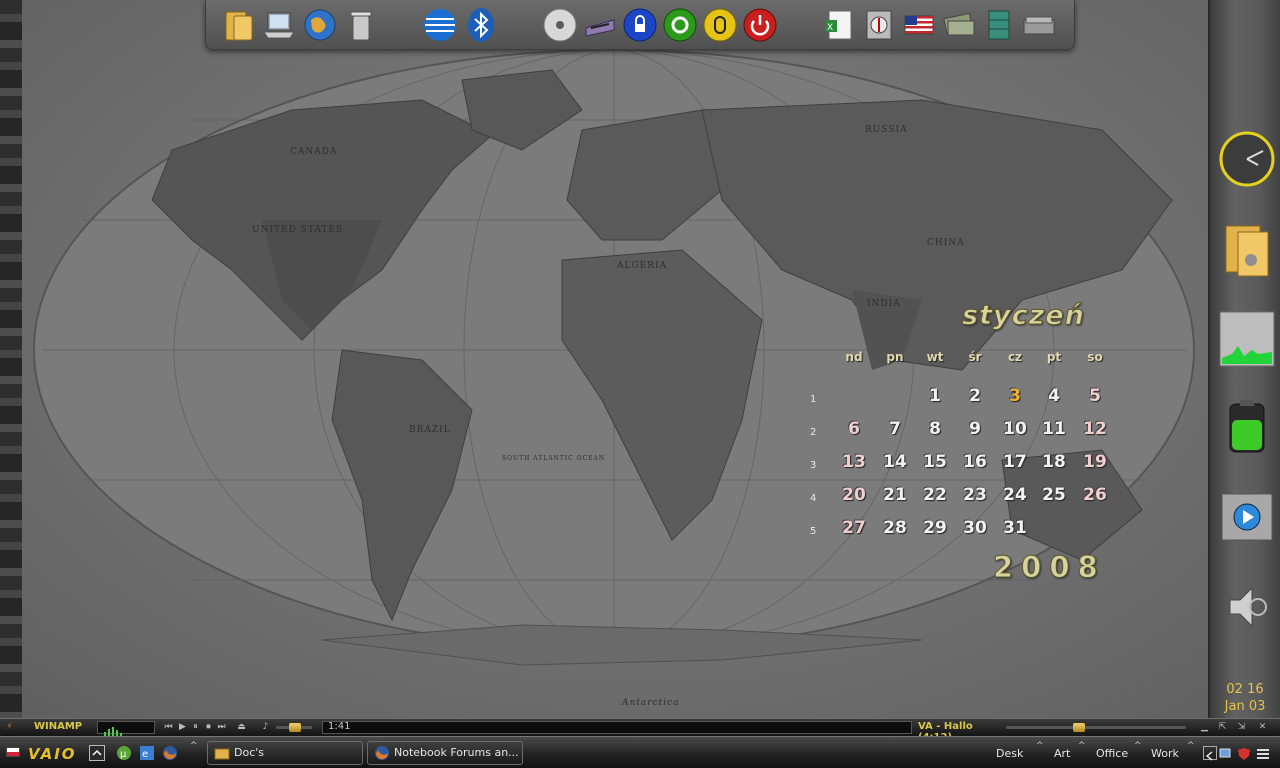 The width and height of the screenshot is (1280, 768). What do you see at coordinates (935, 396) in the screenshot?
I see `calendar-day: 1` at bounding box center [935, 396].